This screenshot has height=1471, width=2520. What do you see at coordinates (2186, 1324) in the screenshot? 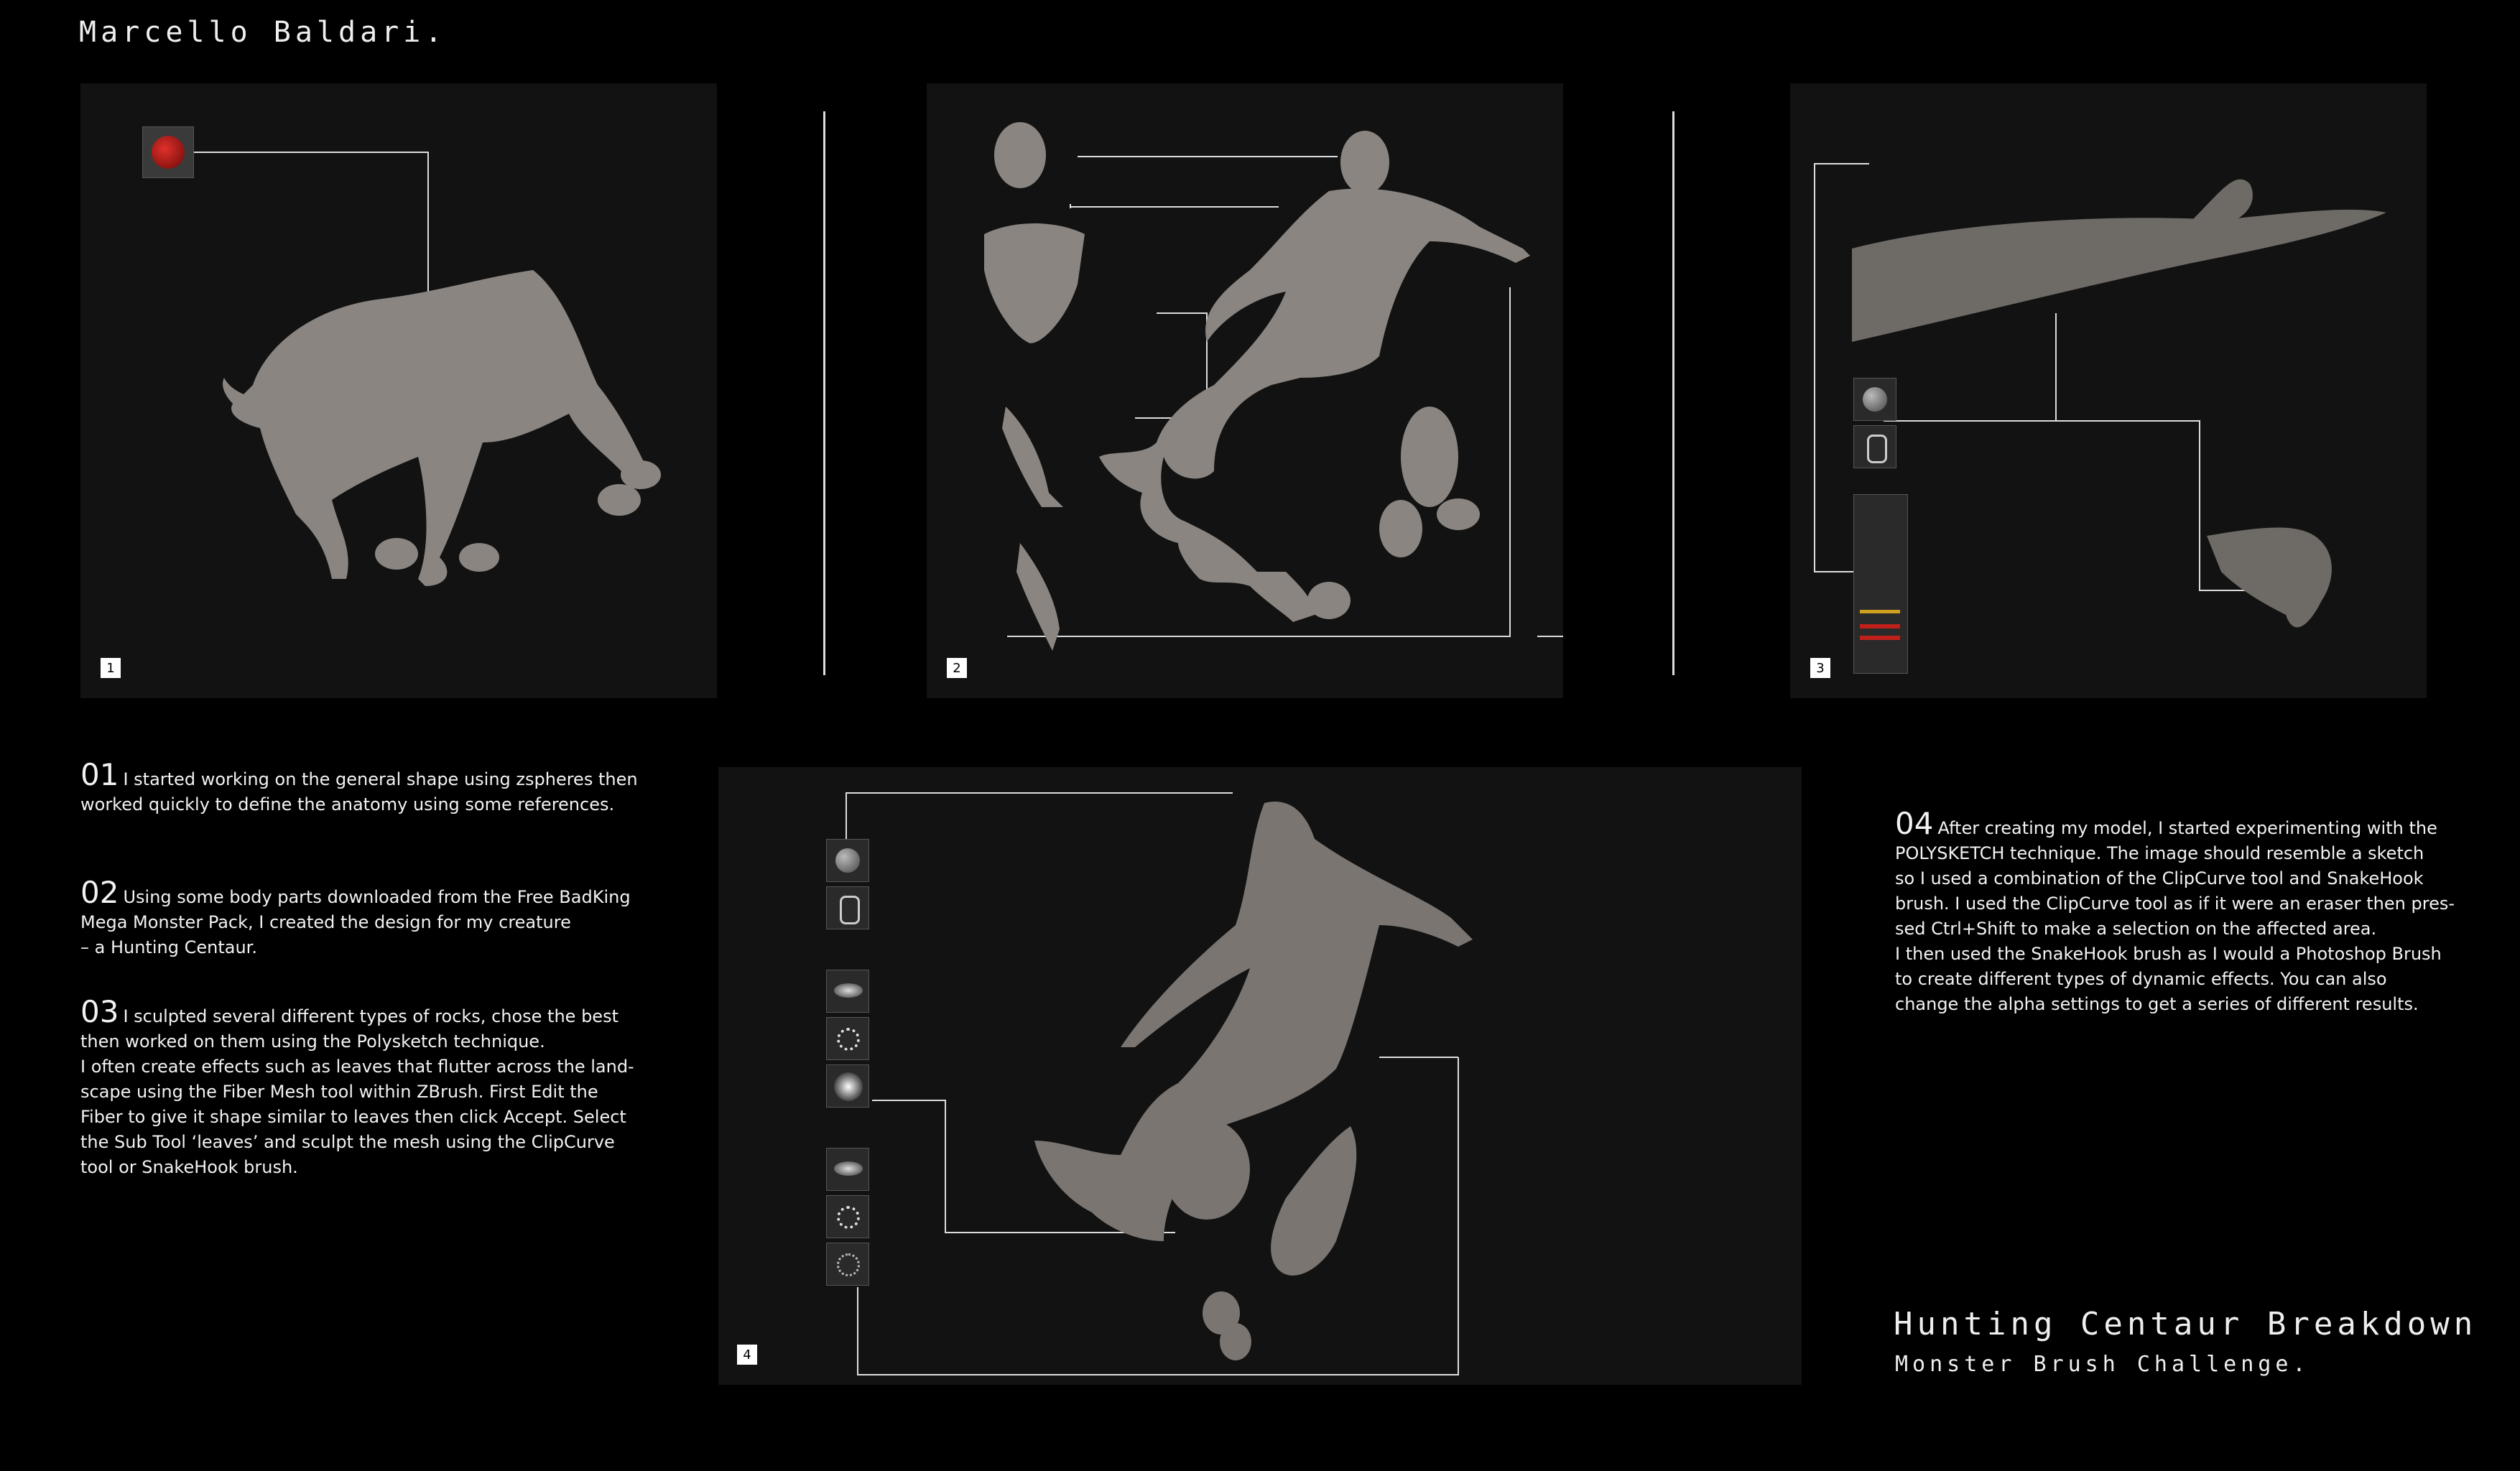
I see `footer-title: Hunting Centaur Breakdown` at bounding box center [2186, 1324].